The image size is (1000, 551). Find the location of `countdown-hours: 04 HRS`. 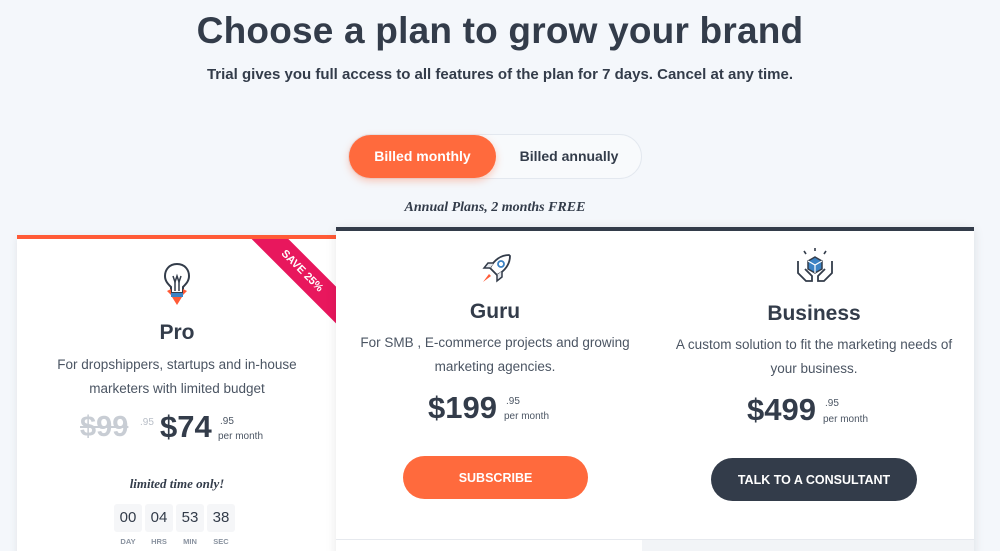

countdown-hours: 04 HRS is located at coordinates (159, 525).